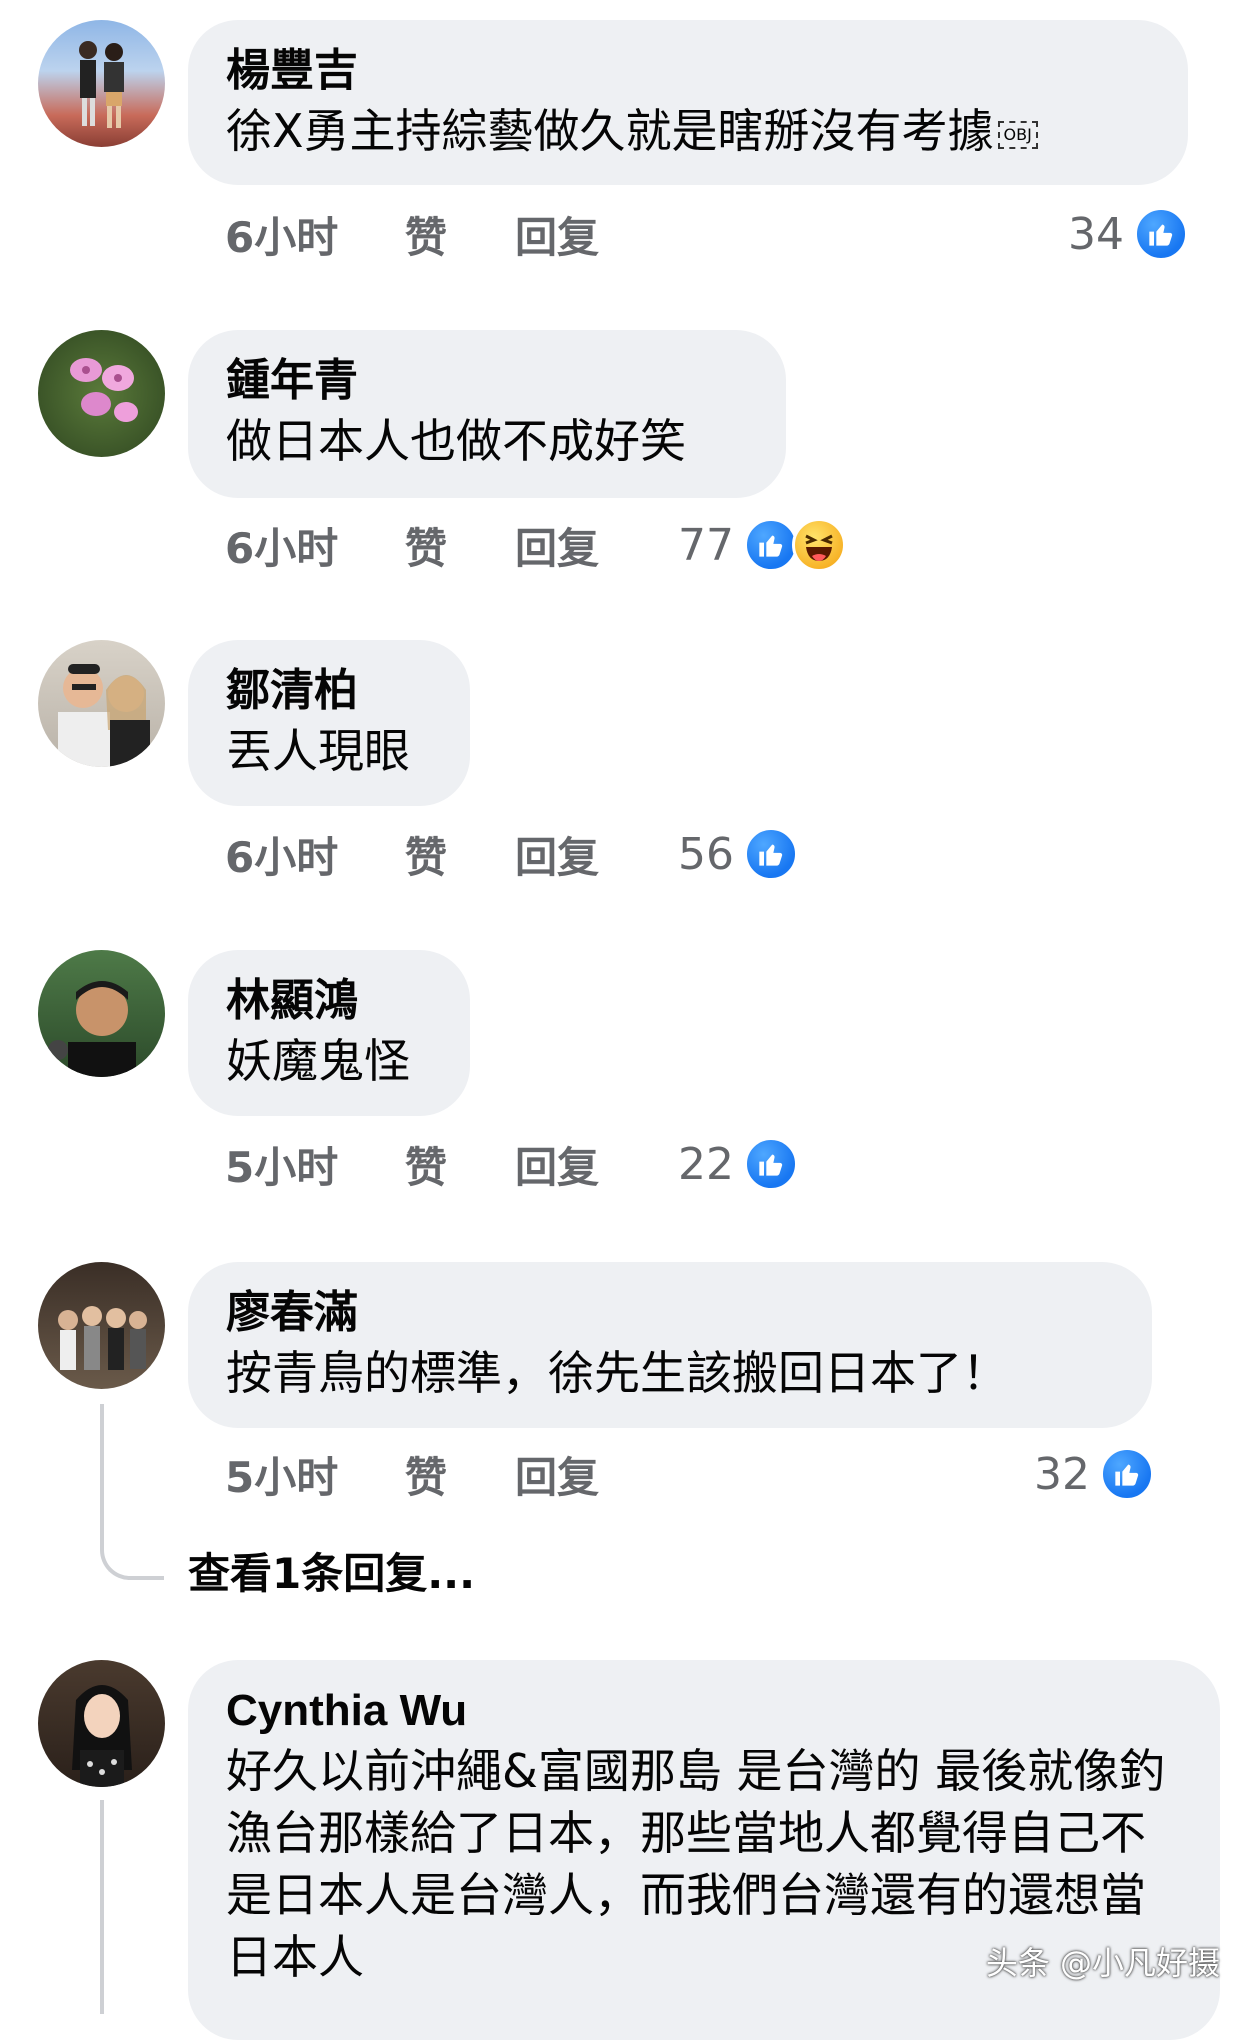  Describe the element at coordinates (1128, 234) in the screenshot. I see `reaction-summary: 34` at that location.